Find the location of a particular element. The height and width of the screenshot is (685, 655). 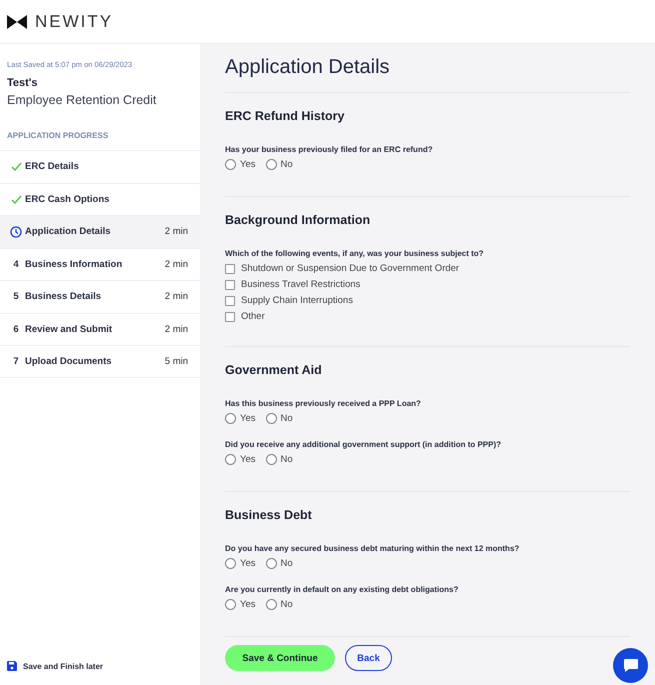

step-label: Upload Documents is located at coordinates (69, 361).